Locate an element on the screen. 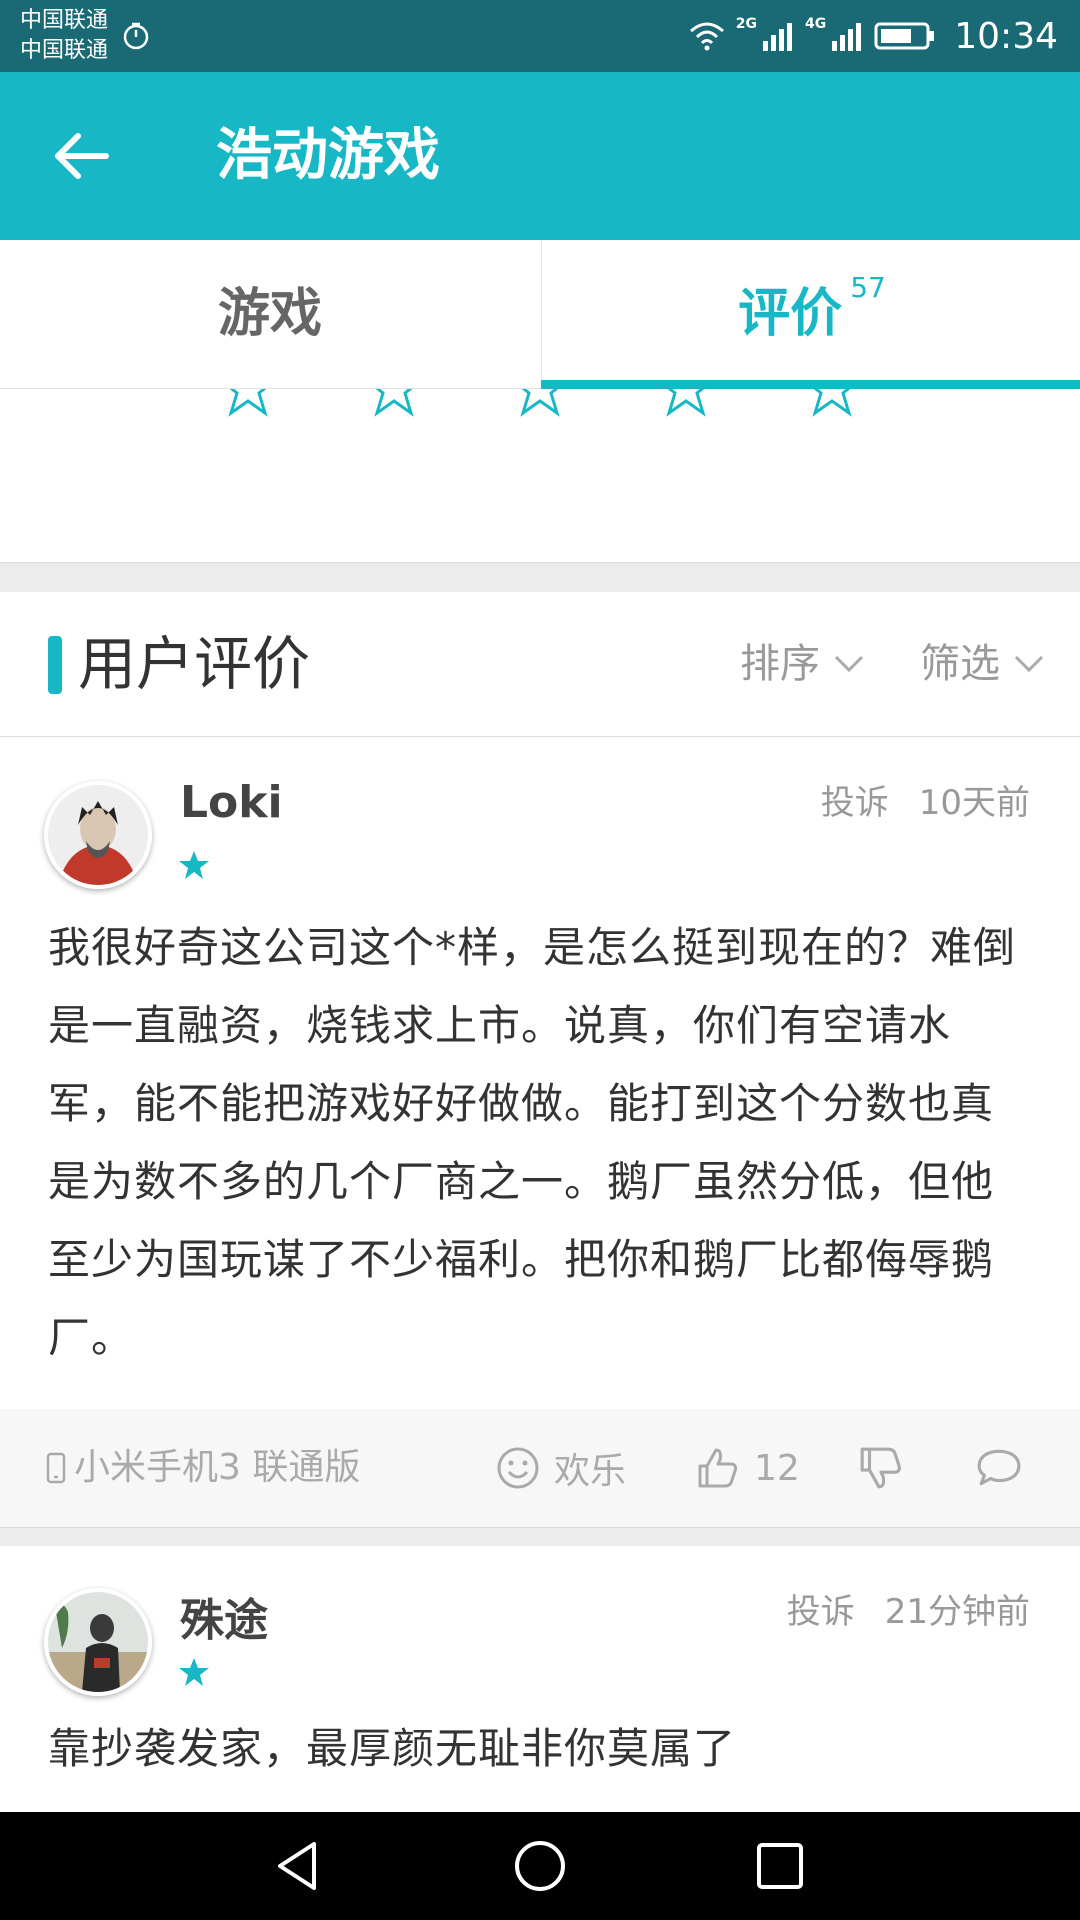 The height and width of the screenshot is (1920, 1080). carrier-info: 中国联通 中国联通 is located at coordinates (64, 36).